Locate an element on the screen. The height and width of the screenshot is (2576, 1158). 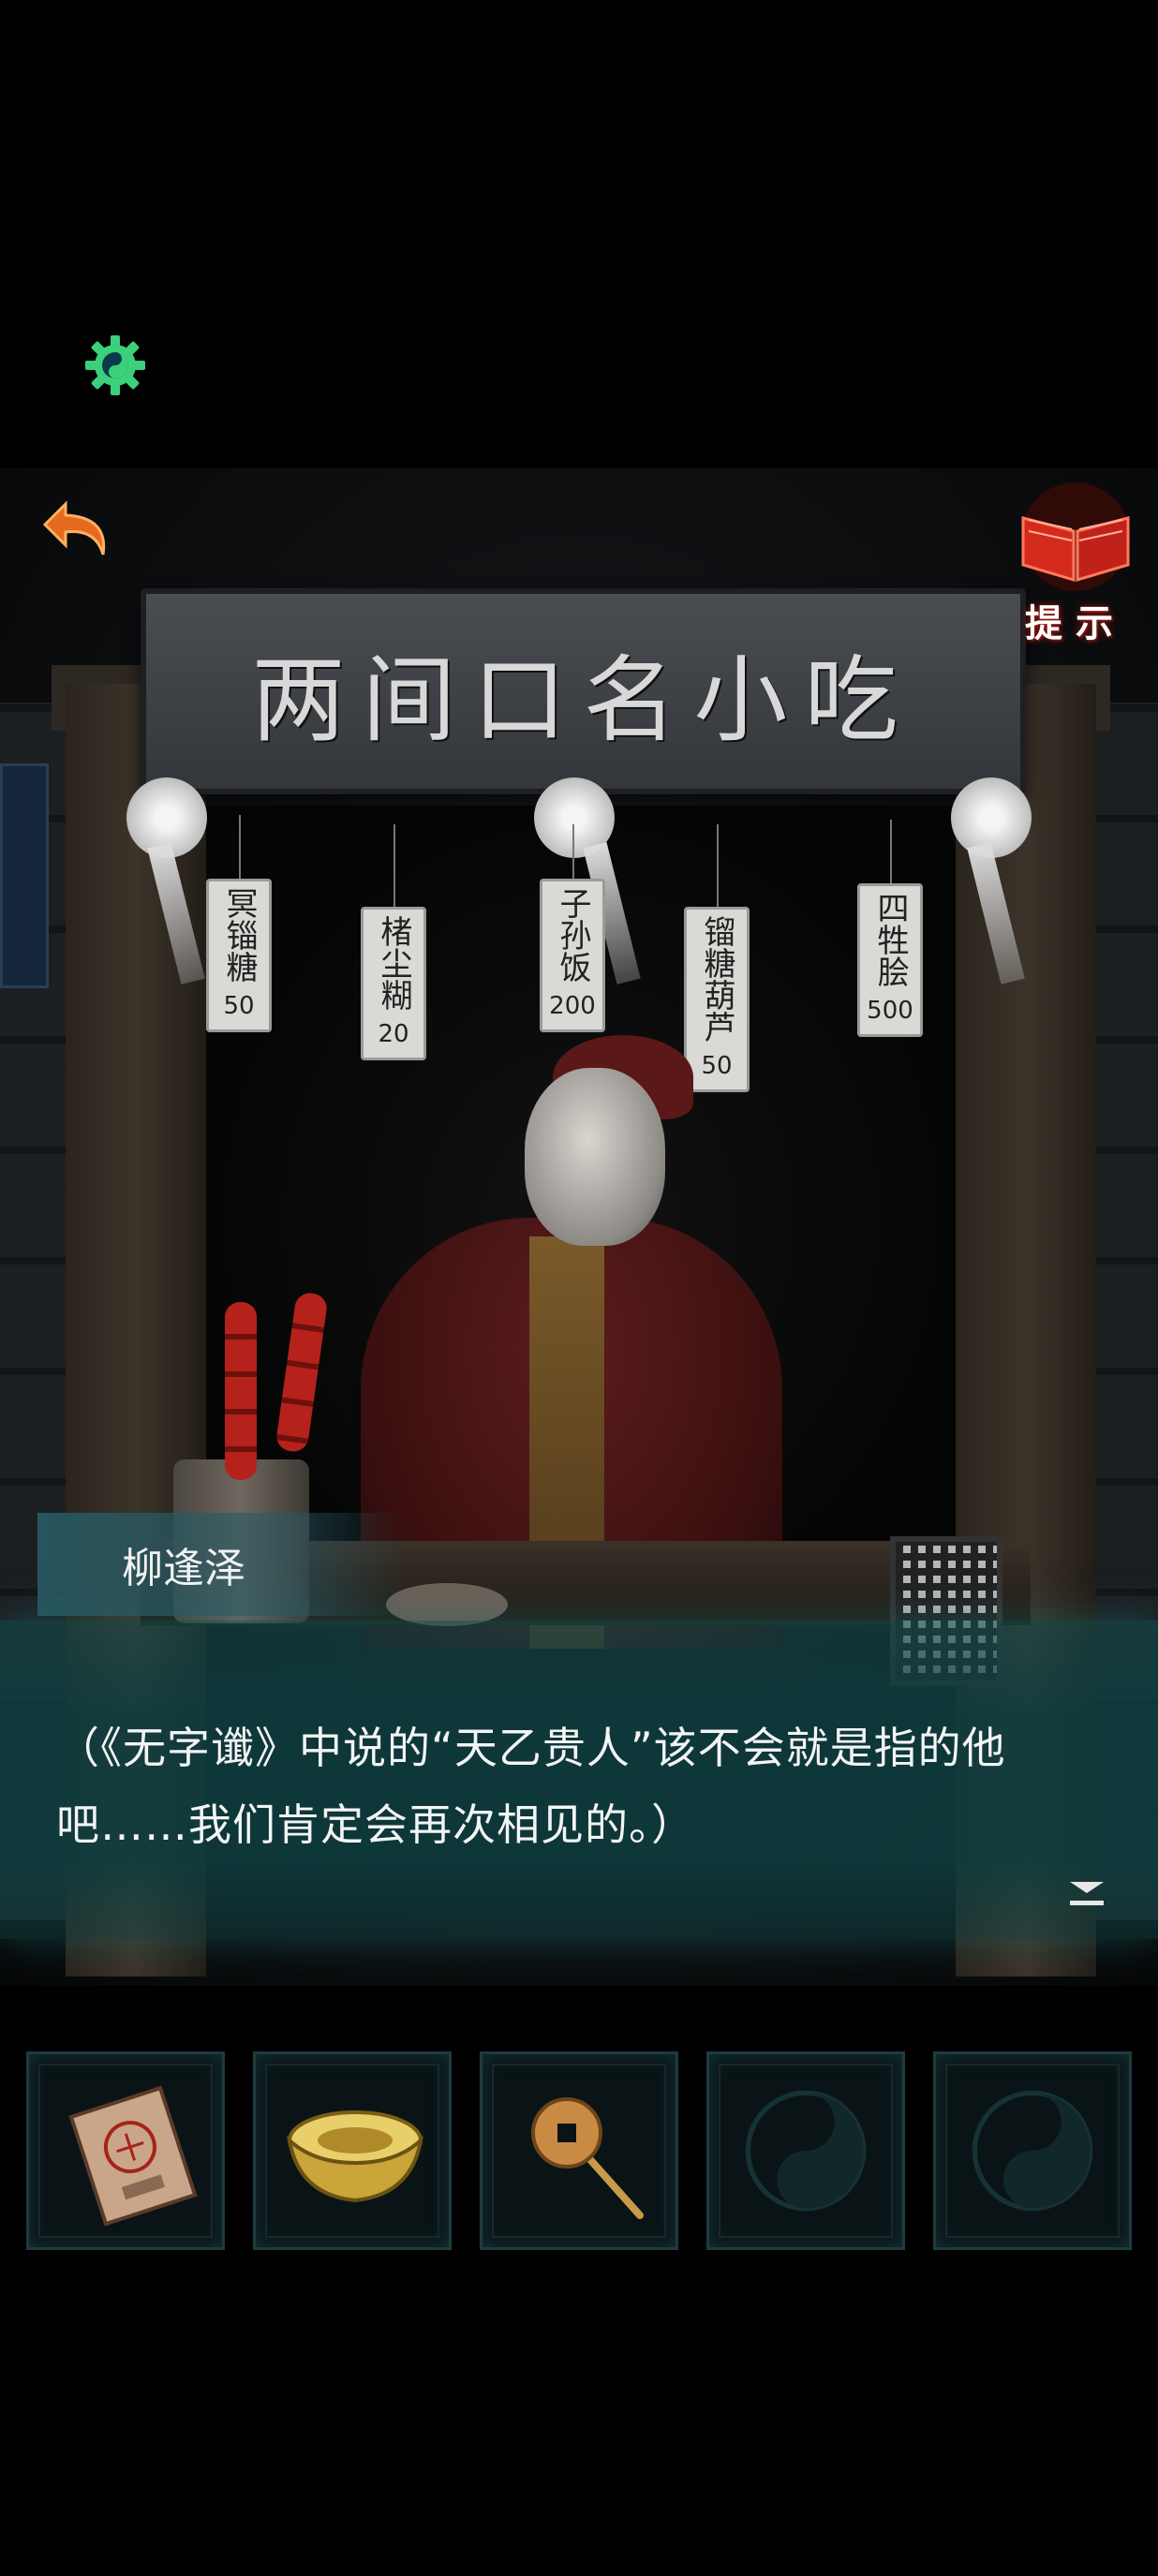
blue-wall-sign is located at coordinates (24, 876).